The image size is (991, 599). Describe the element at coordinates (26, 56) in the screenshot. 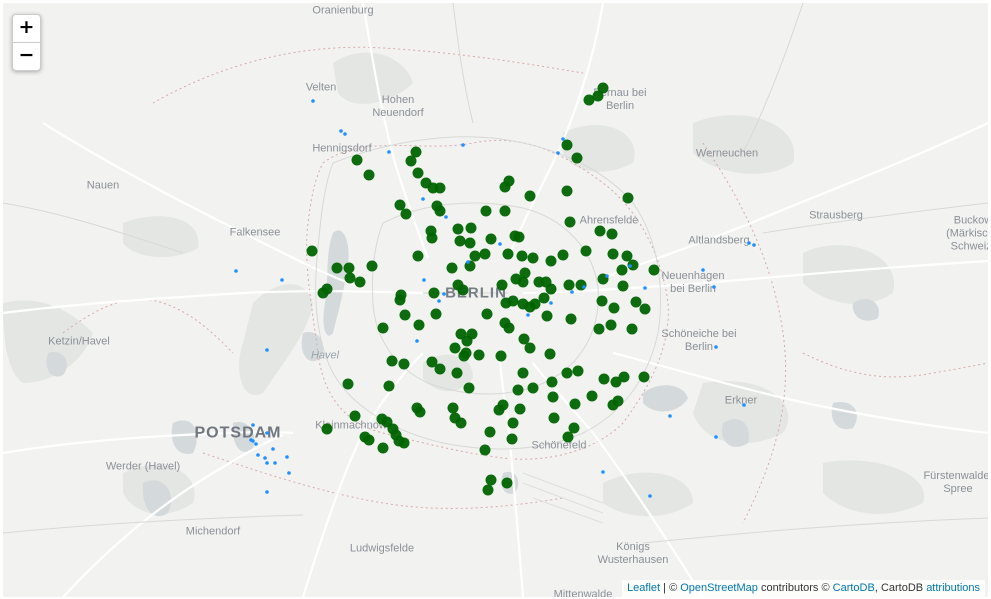

I see `zoom-out-button: −` at that location.